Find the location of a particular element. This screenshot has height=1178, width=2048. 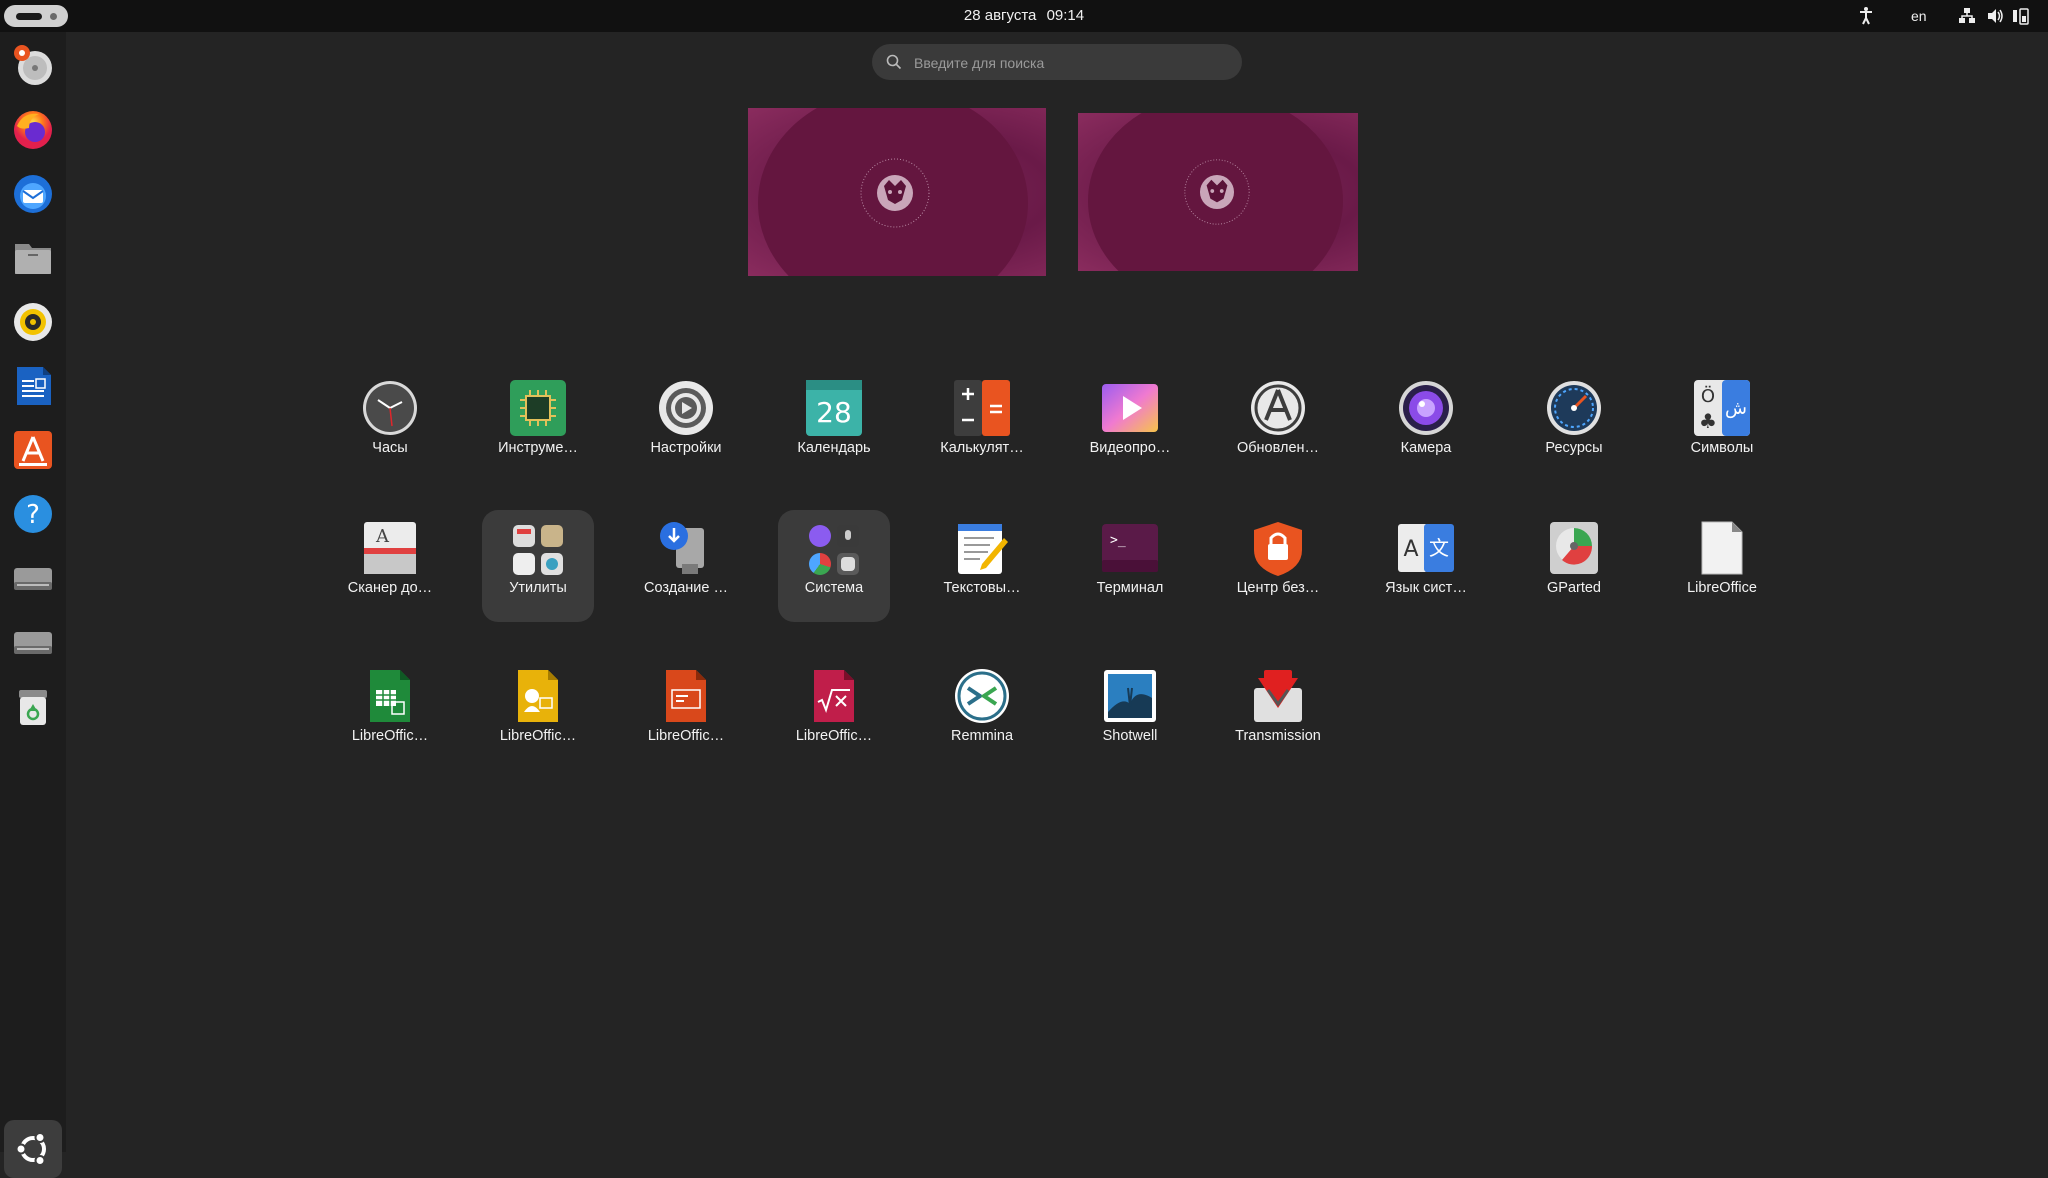

app-center-icon is located at coordinates (33, 450).